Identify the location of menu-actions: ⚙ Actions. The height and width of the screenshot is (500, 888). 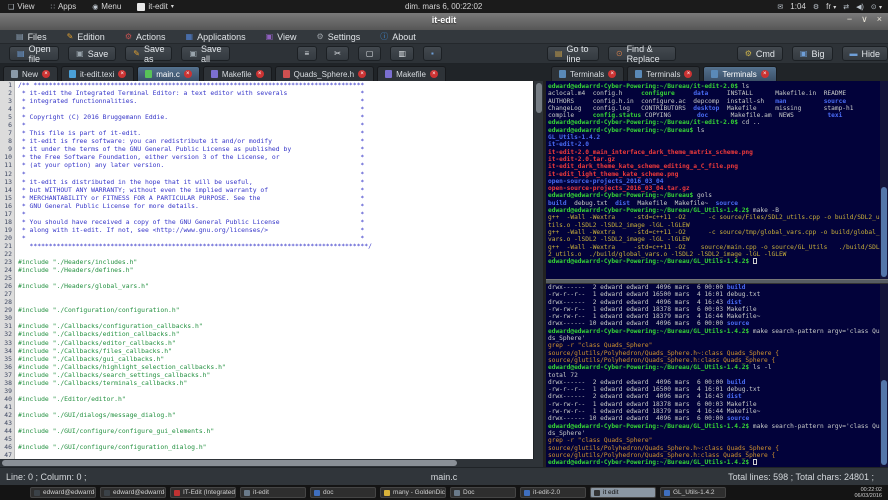
(145, 36).